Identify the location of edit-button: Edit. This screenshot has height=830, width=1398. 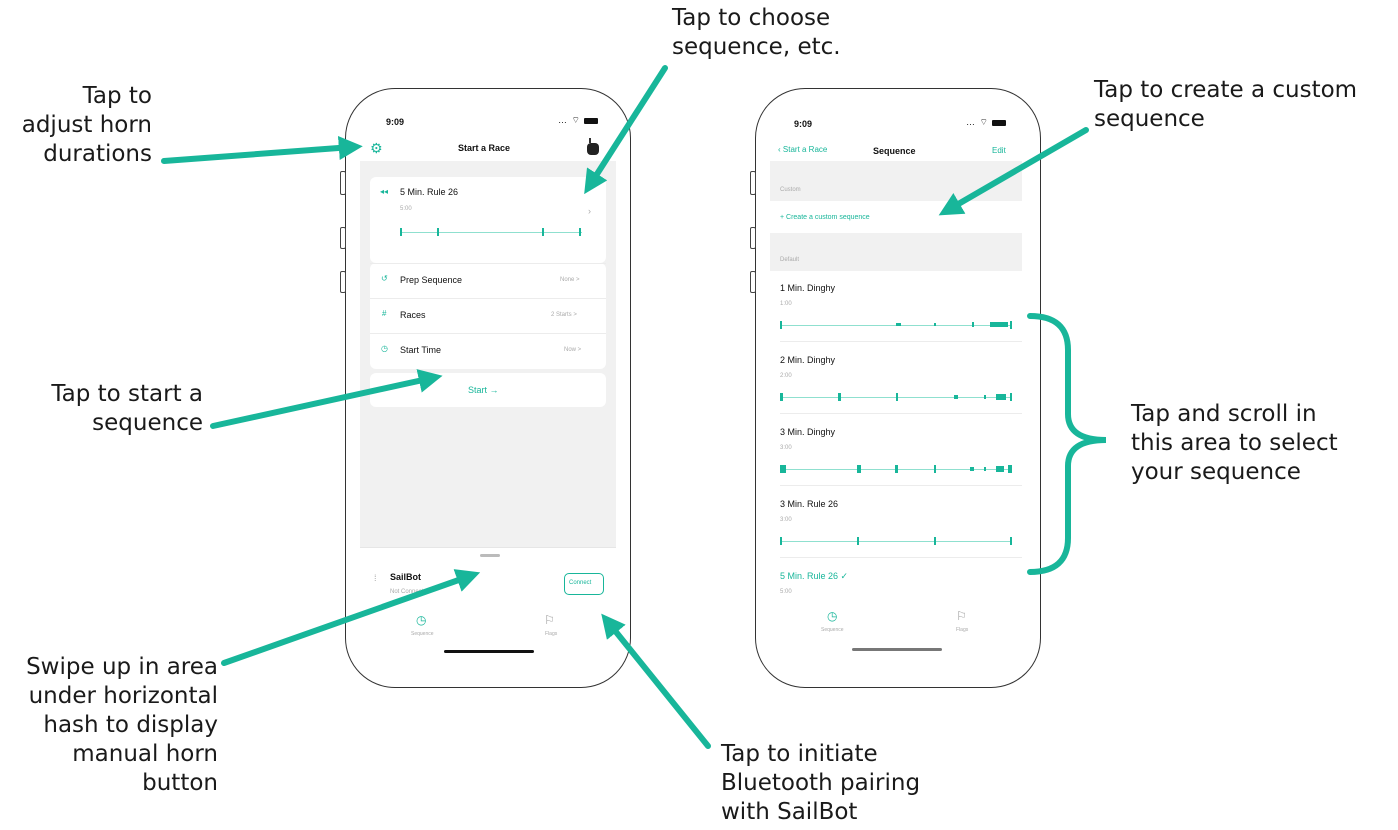
(999, 150).